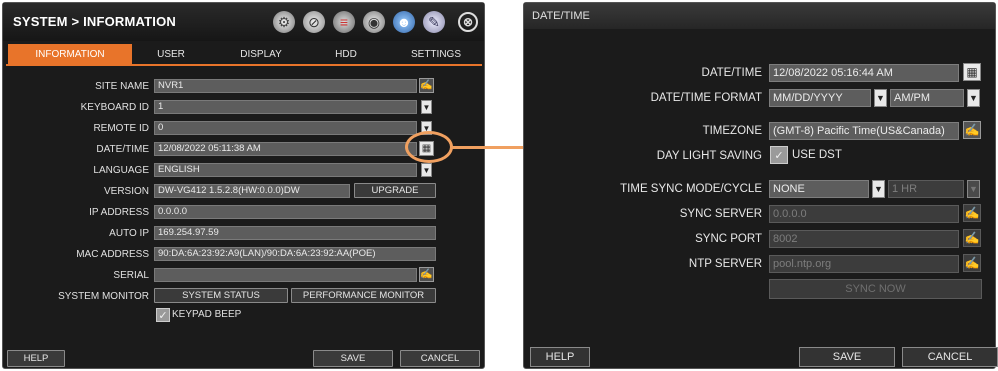 This screenshot has height=371, width=998. Describe the element at coordinates (171, 54) in the screenshot. I see `tab-user: USER` at that location.